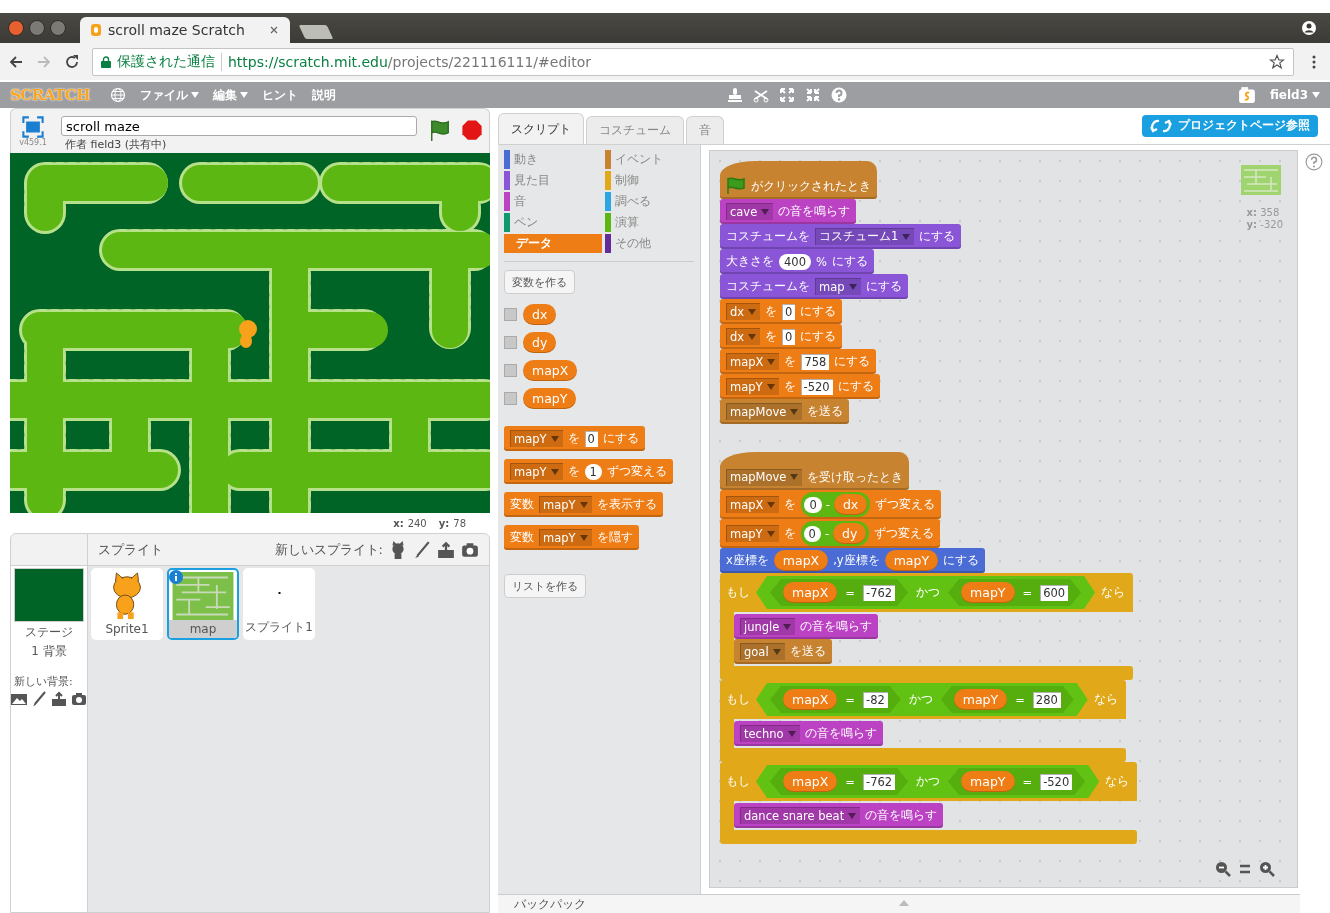  I want to click on zoom-in-icon, so click(1267, 869).